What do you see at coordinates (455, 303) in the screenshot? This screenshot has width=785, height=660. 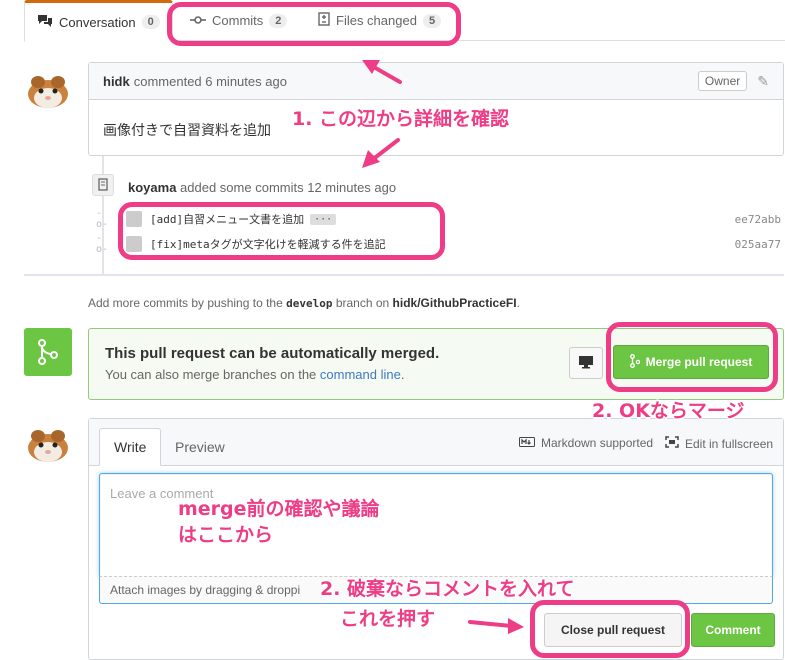 I see `repo-name: hidk/GithubPracticeFI` at bounding box center [455, 303].